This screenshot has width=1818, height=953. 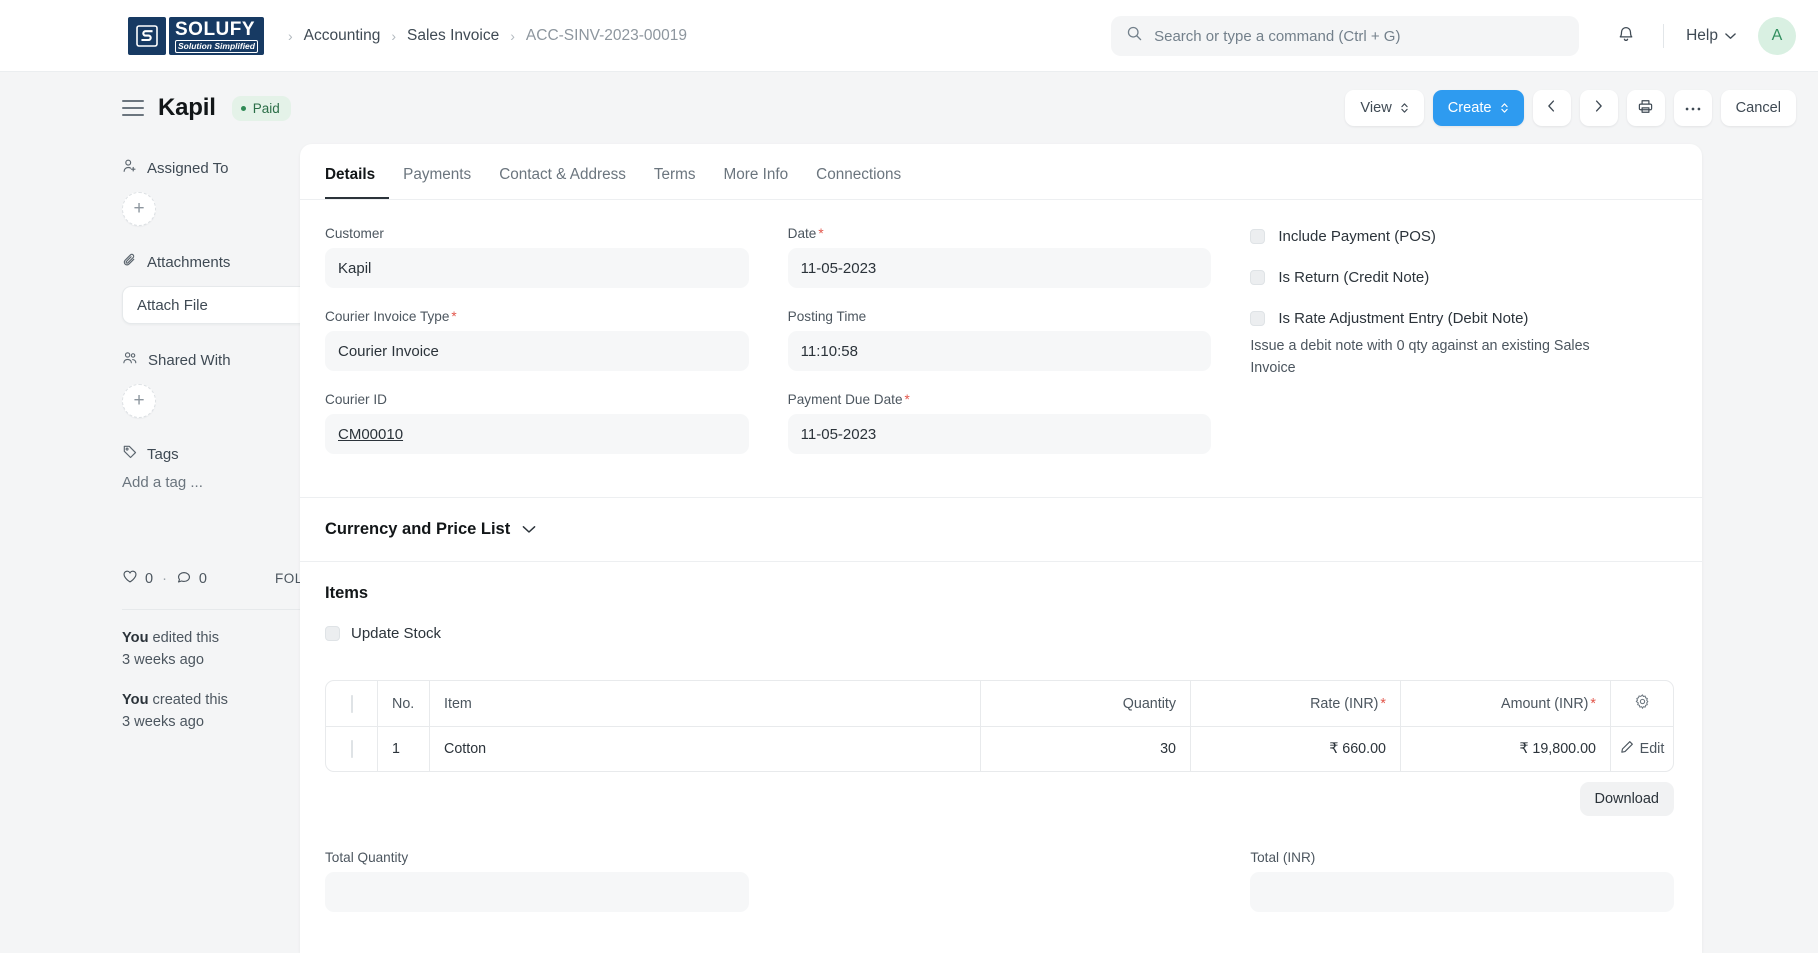 I want to click on plus-icon: +, so click(x=139, y=400).